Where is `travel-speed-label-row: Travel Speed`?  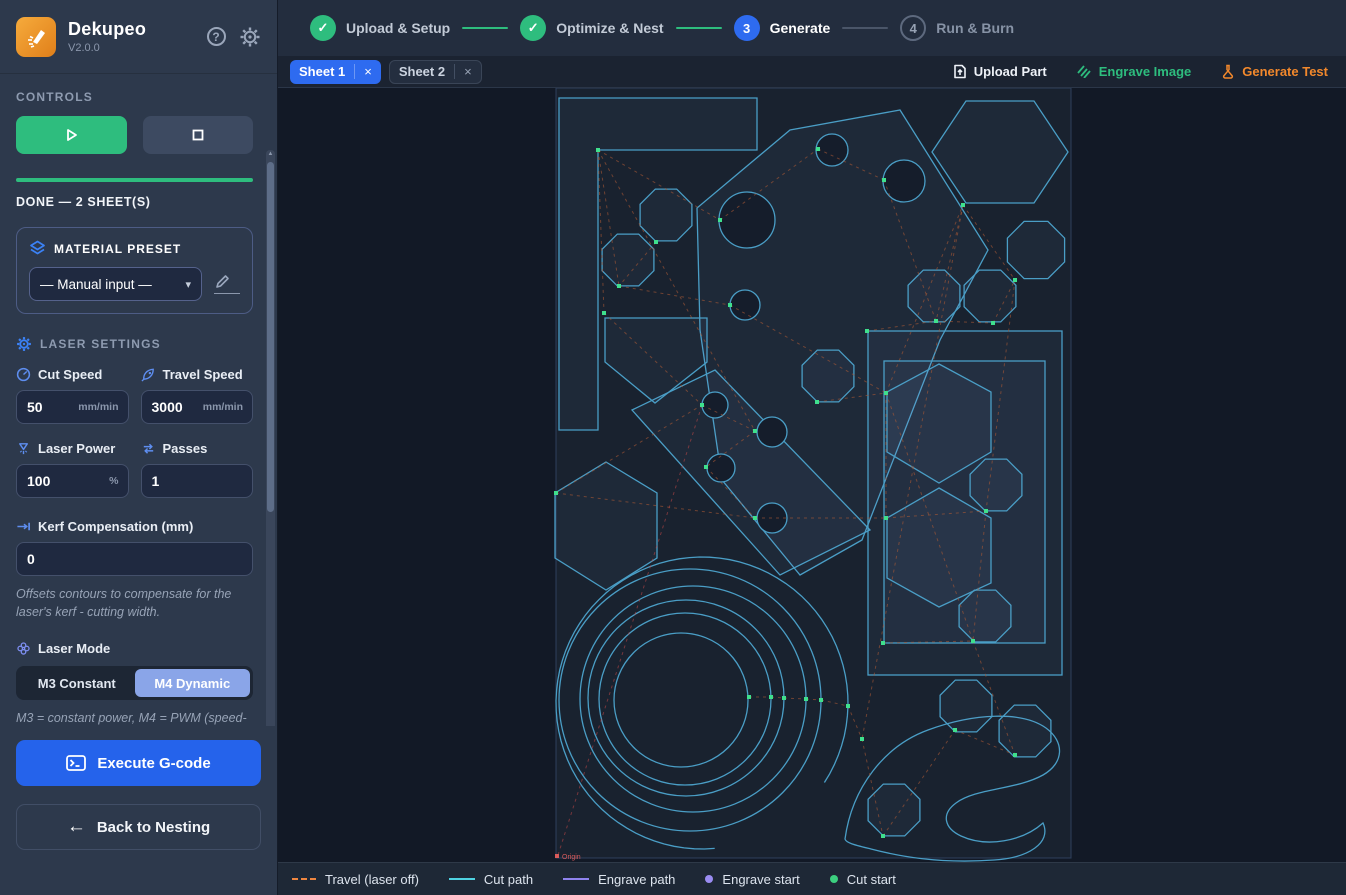
travel-speed-label-row: Travel Speed is located at coordinates (197, 374).